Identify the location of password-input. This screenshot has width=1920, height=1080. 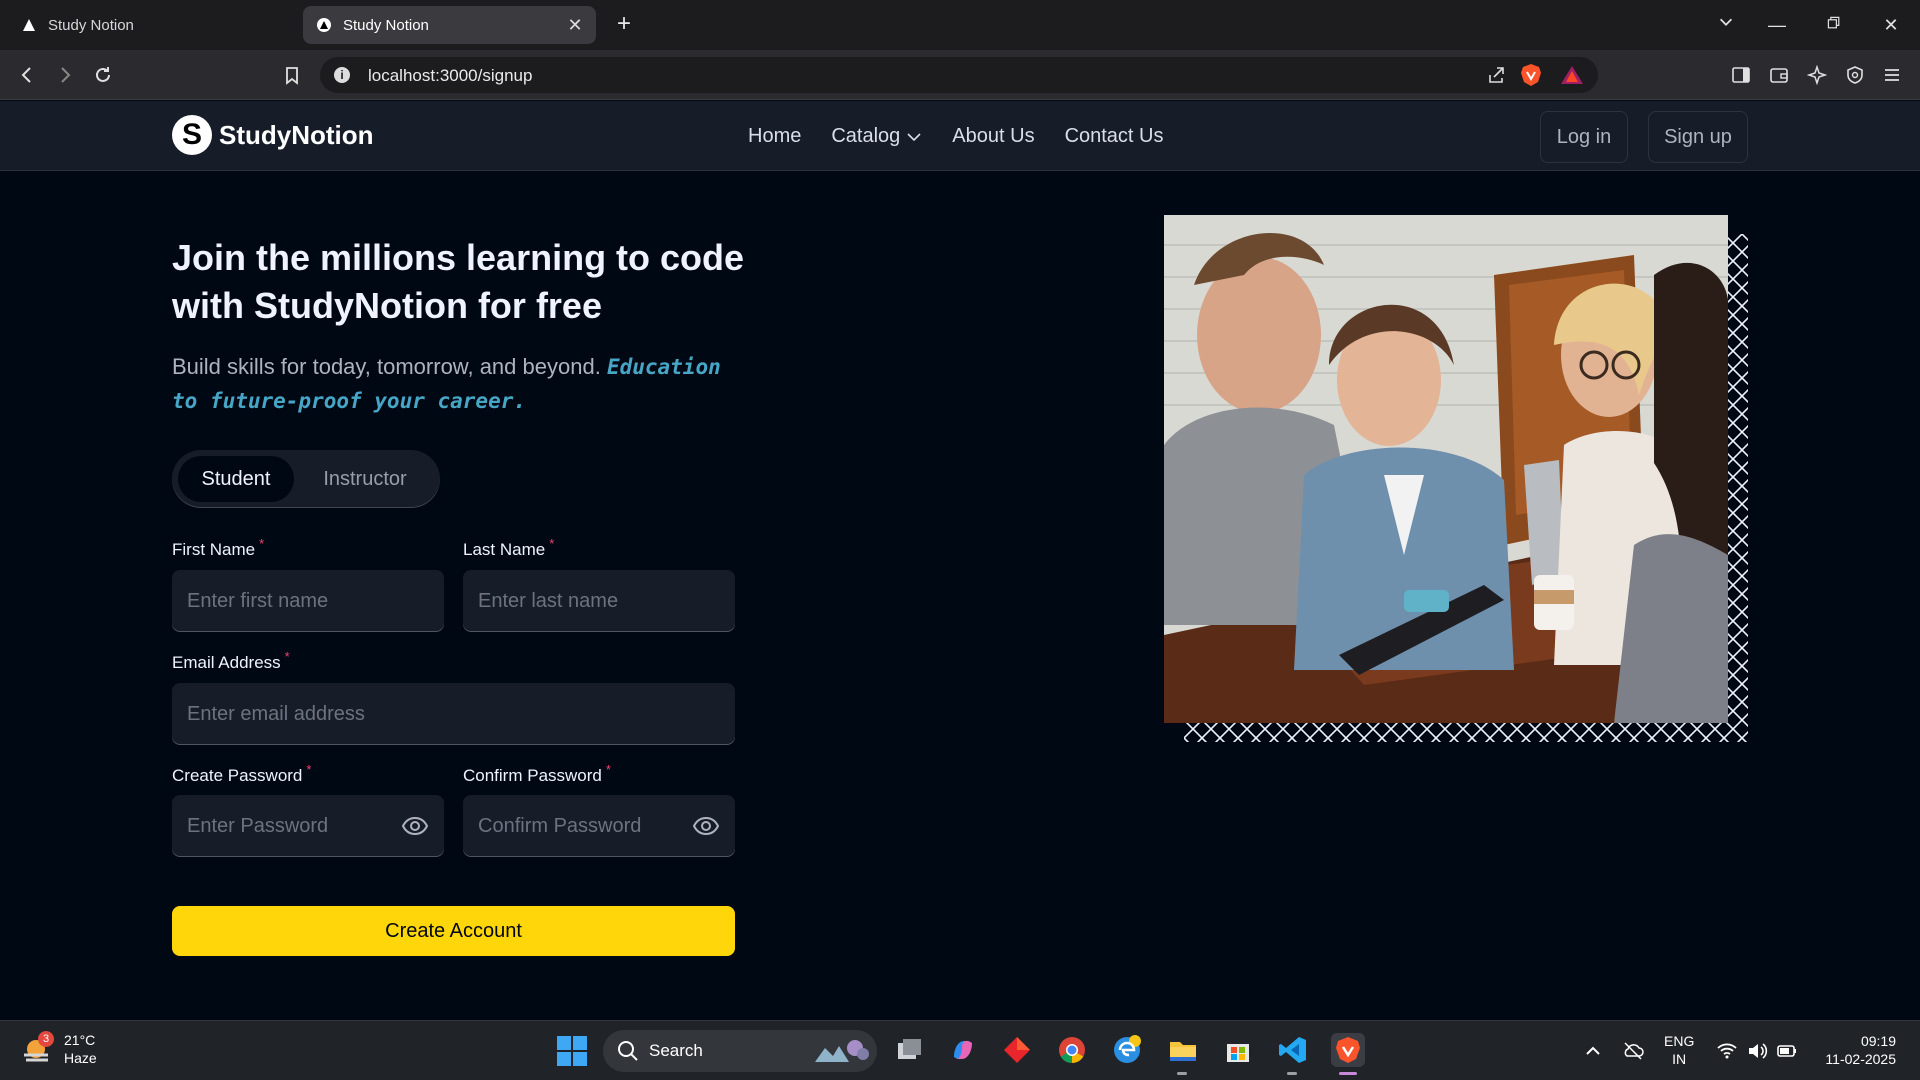
(308, 826).